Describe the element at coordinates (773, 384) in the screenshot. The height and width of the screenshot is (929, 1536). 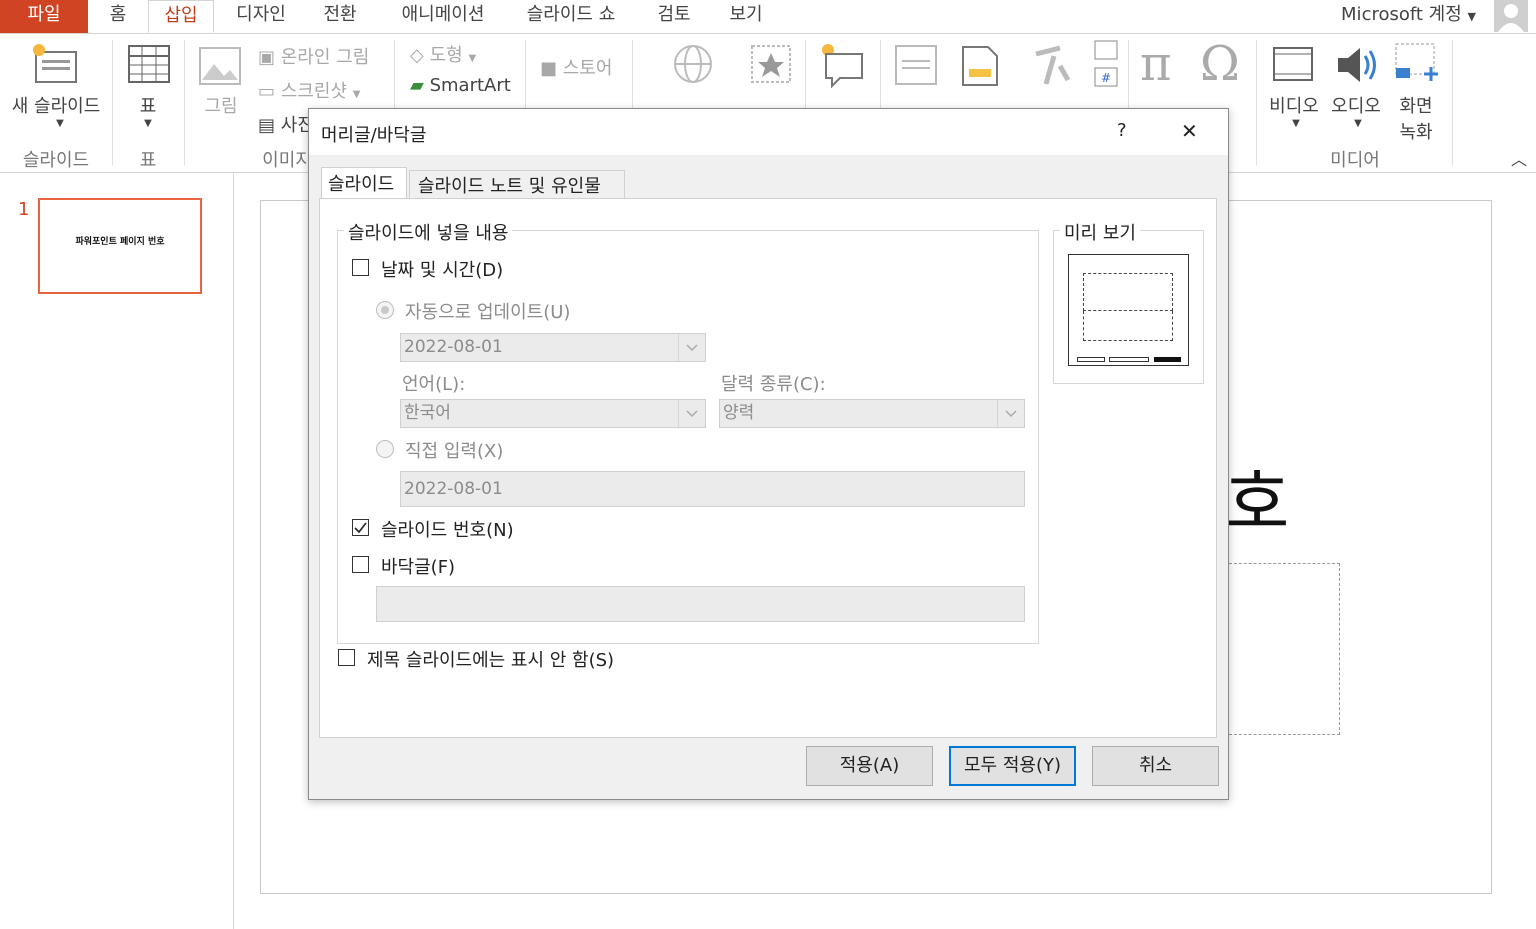
I see `calendar-label: 달력 종류(C):` at that location.